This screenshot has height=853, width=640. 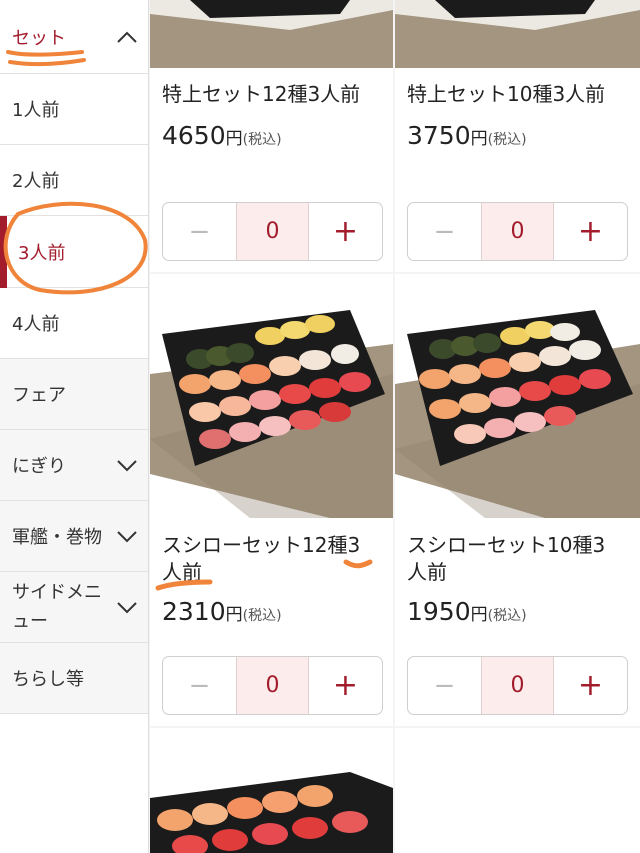 What do you see at coordinates (222, 611) in the screenshot?
I see `product-price: 2310円(税込)` at bounding box center [222, 611].